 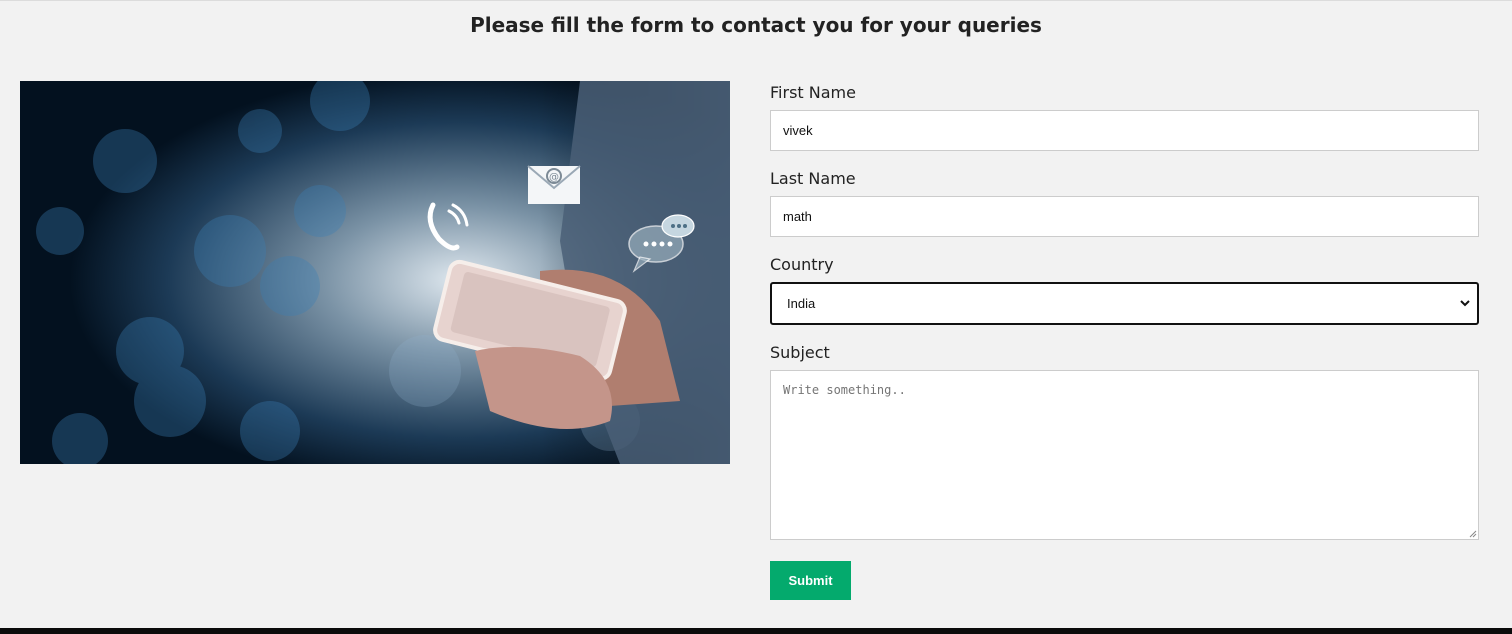 I want to click on email-icon: @, so click(x=554, y=184).